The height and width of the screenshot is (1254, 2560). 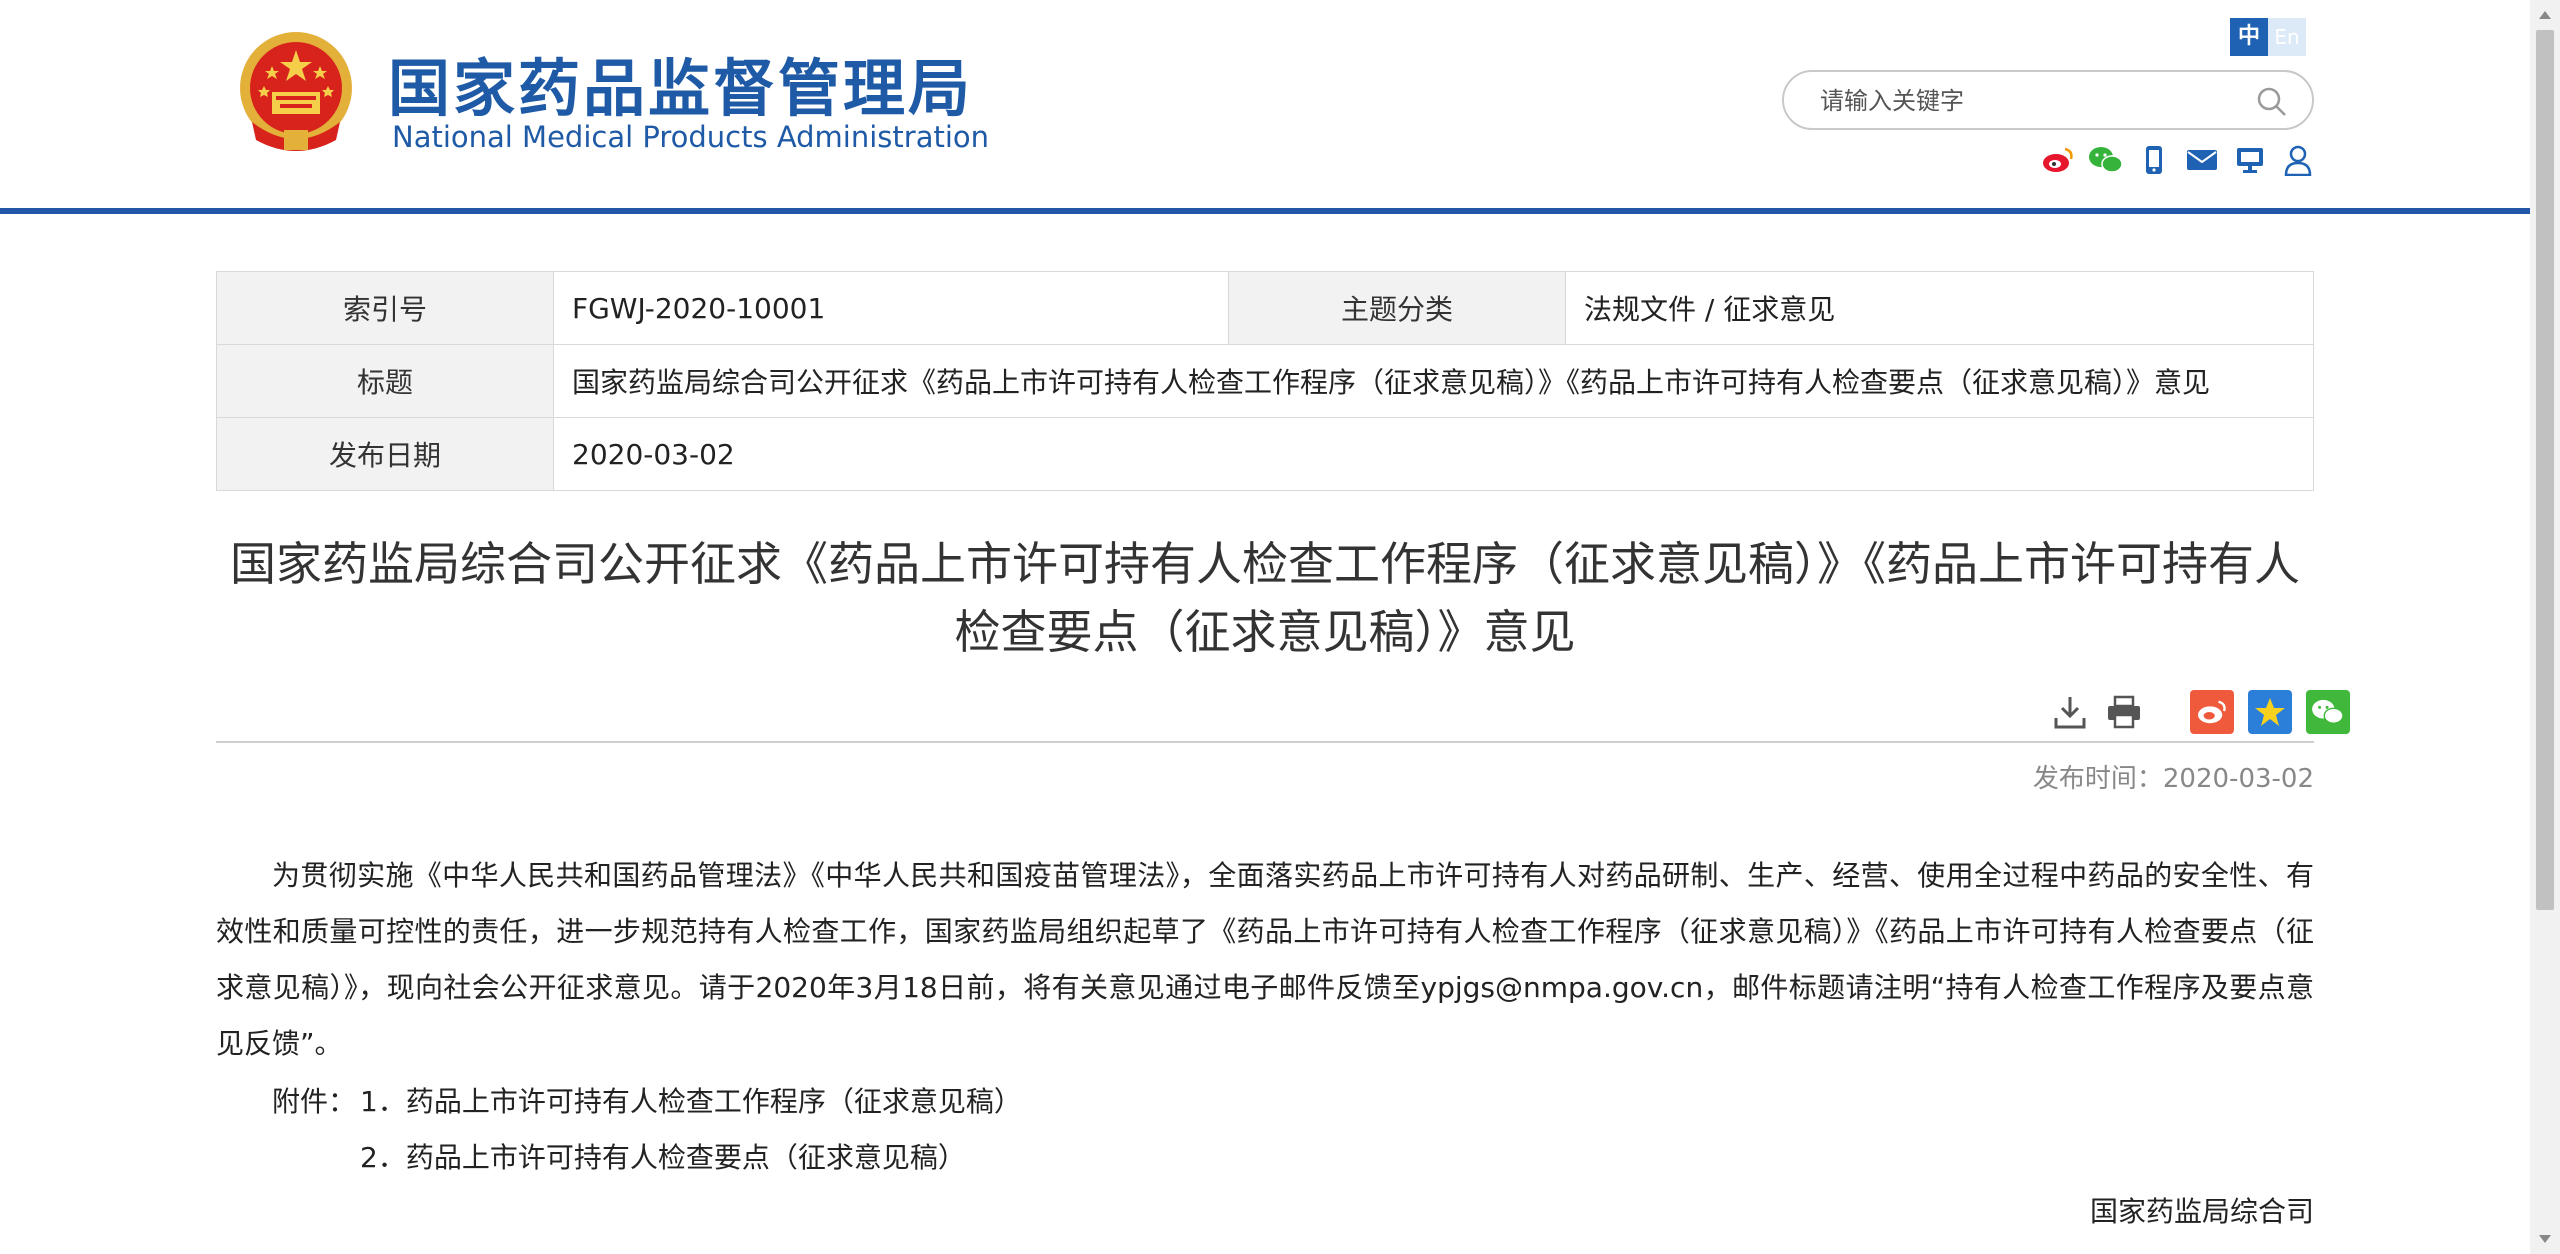 I want to click on site-title-english: National Medical Products Administration, so click(x=690, y=137).